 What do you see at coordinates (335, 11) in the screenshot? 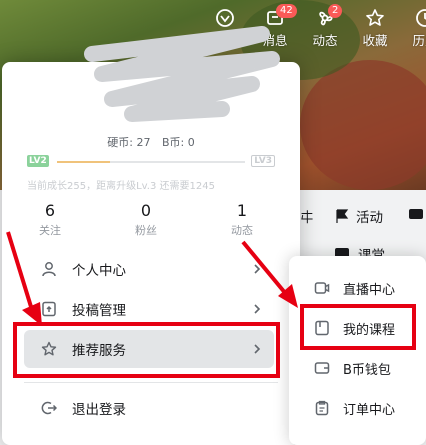
I see `dynamic-badge: 2` at bounding box center [335, 11].